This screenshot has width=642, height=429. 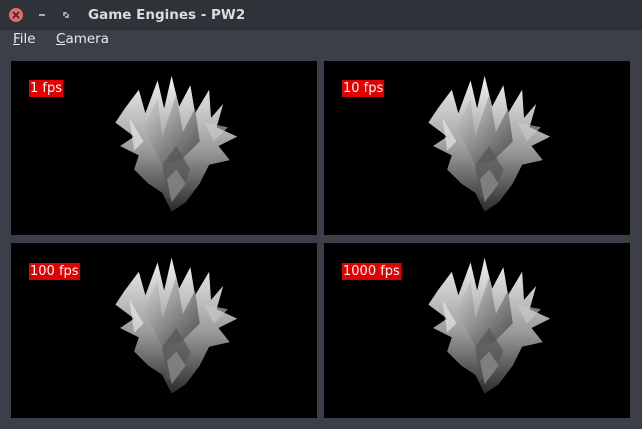 I want to click on close-icon, so click(x=16, y=15).